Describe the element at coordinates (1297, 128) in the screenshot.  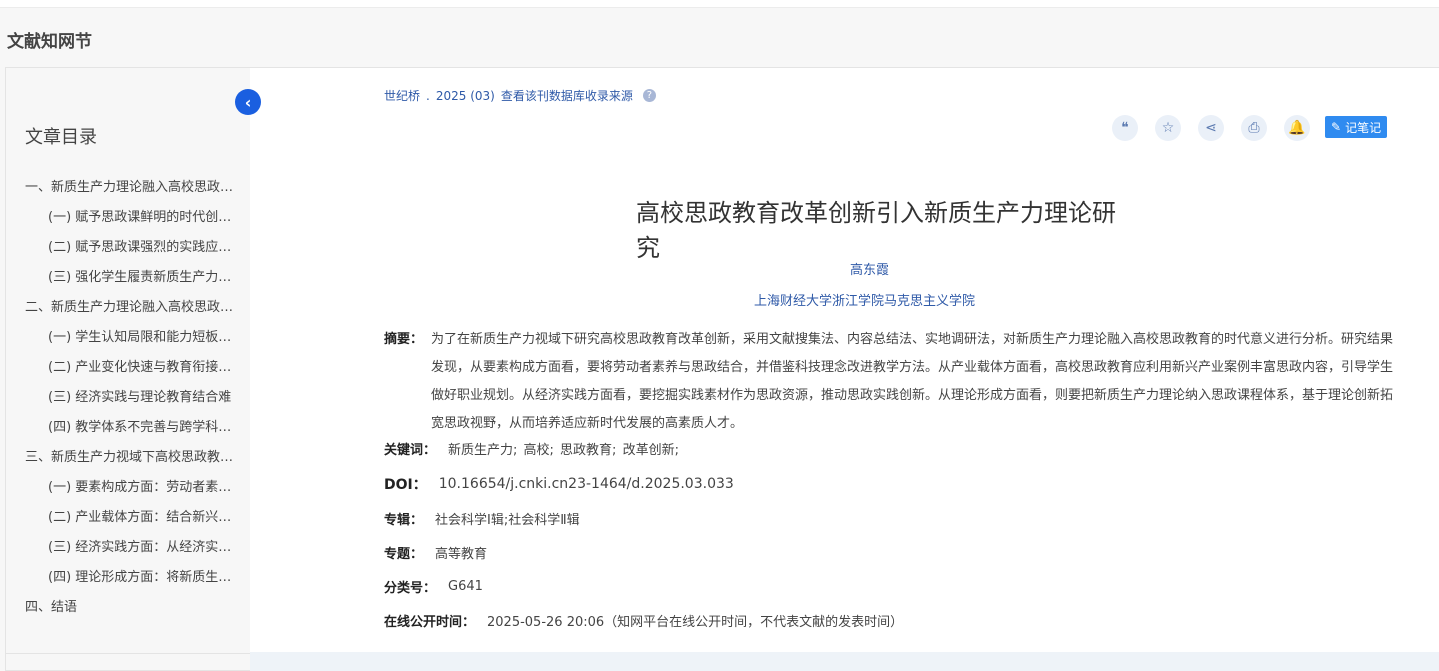
I see `bell-icon: 🔔` at that location.